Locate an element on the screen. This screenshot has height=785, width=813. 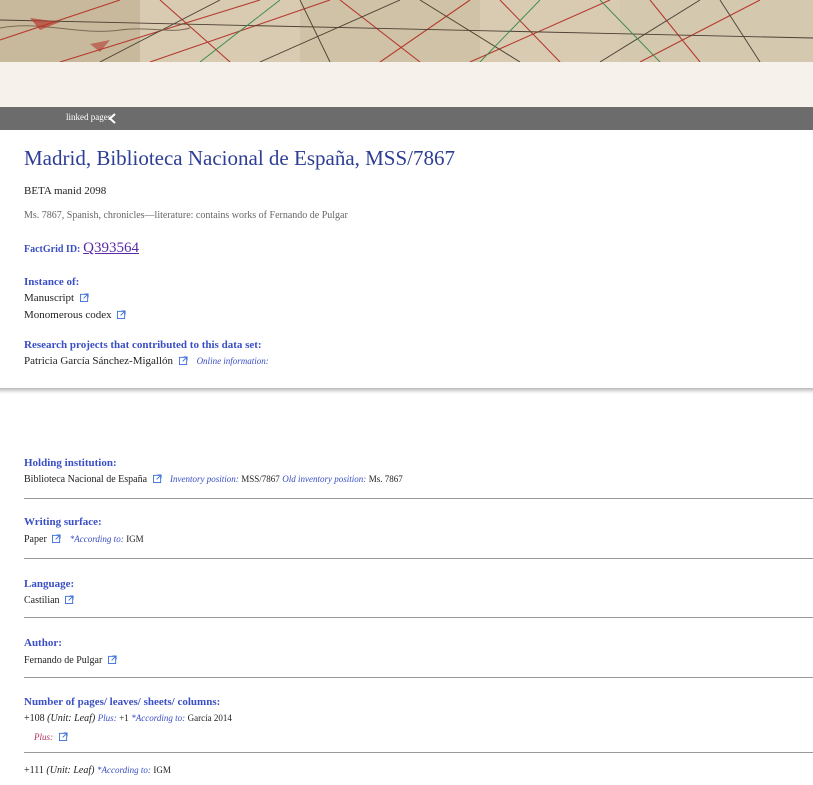
online-information-label: Online information: is located at coordinates (232, 361).